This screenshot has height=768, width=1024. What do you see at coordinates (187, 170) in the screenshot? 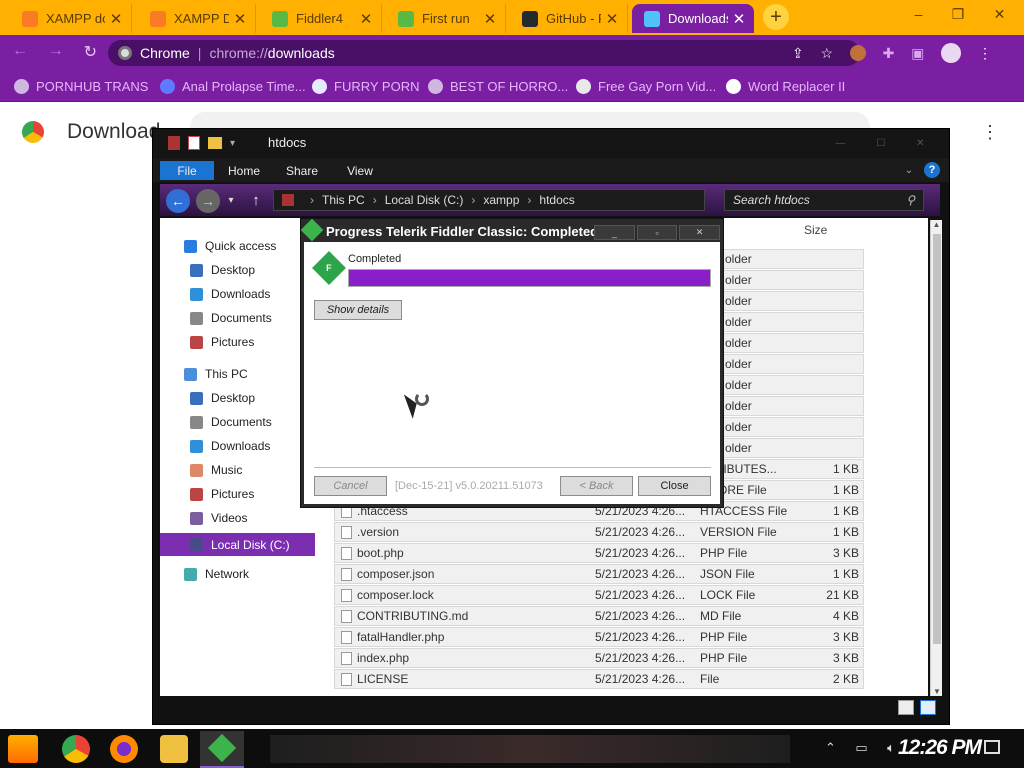
I see `ribbon-tab-file: File` at bounding box center [187, 170].